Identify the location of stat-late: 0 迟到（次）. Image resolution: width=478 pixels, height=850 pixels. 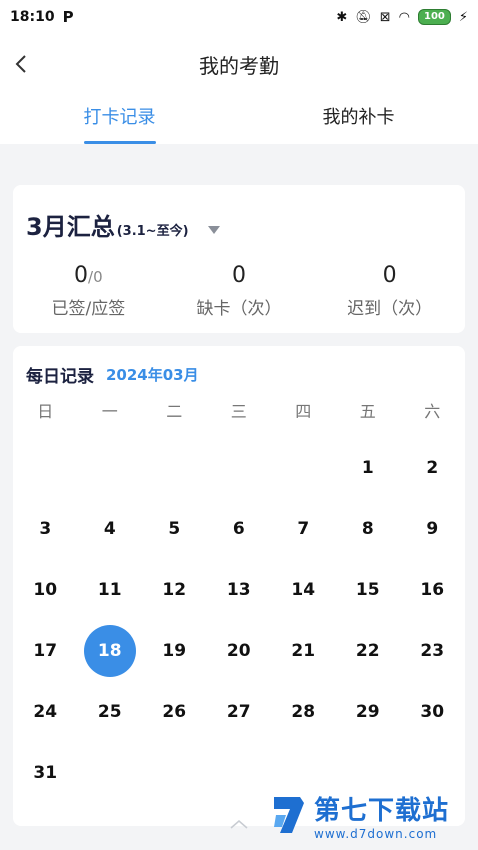
(389, 291).